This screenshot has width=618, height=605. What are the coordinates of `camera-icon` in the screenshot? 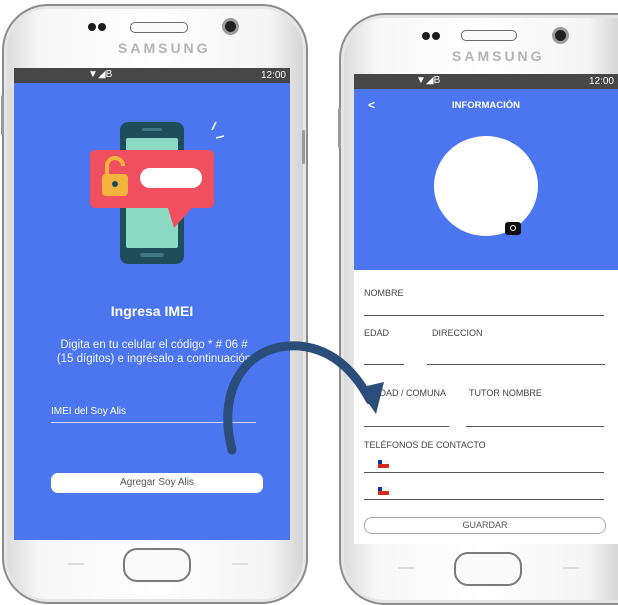 It's located at (513, 228).